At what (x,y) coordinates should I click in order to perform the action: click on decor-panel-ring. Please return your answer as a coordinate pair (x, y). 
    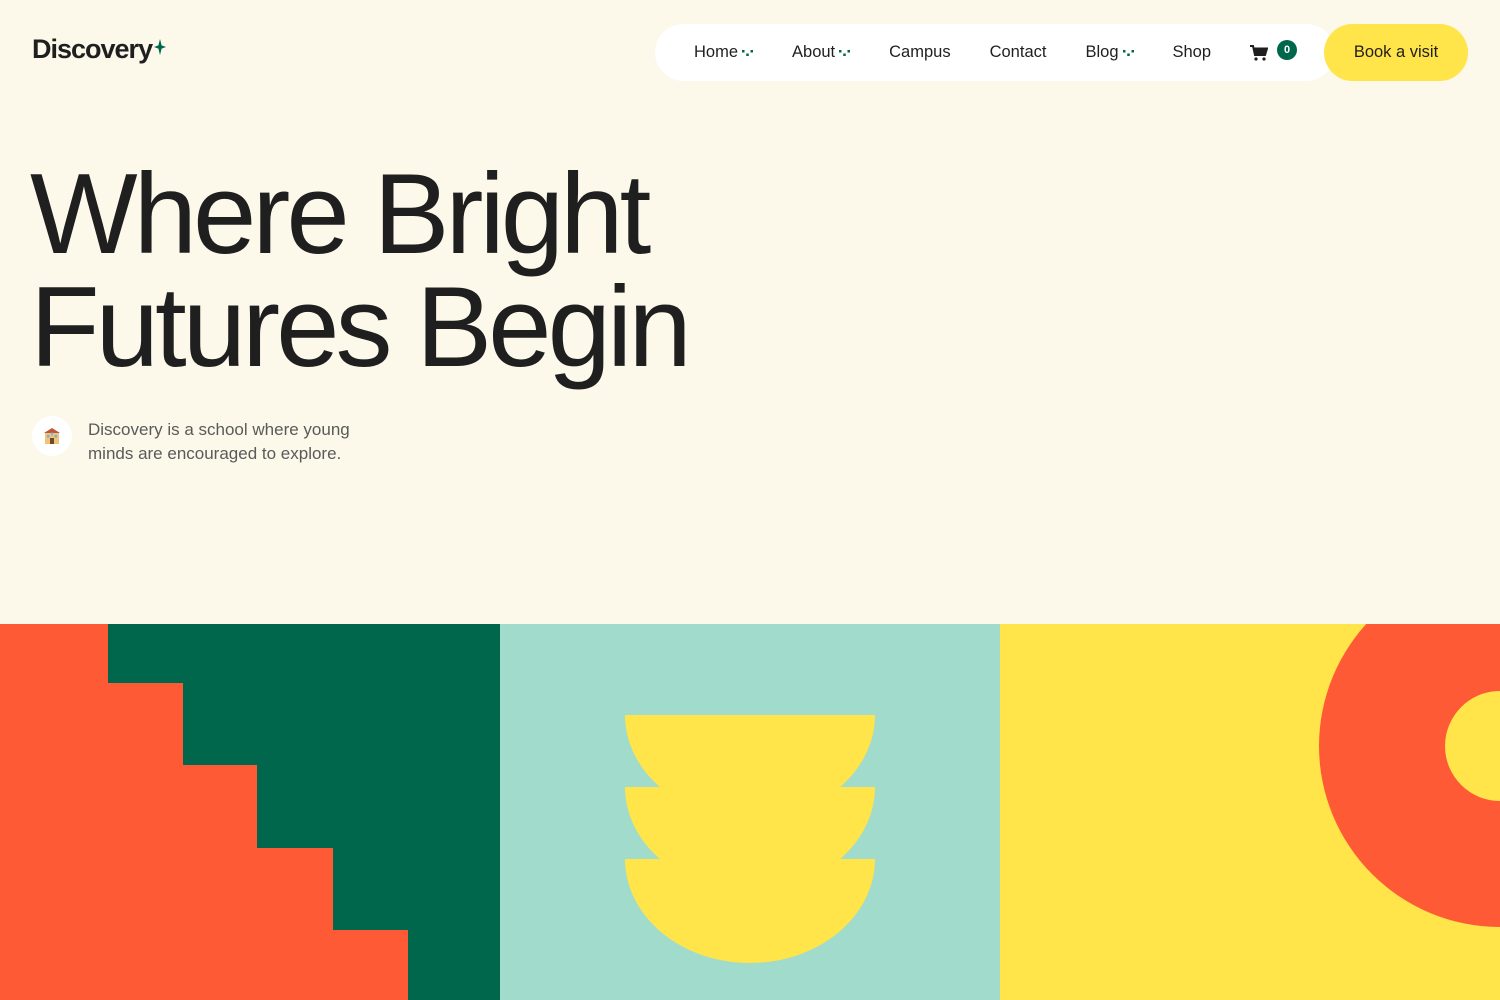
    Looking at the image, I should click on (1250, 812).